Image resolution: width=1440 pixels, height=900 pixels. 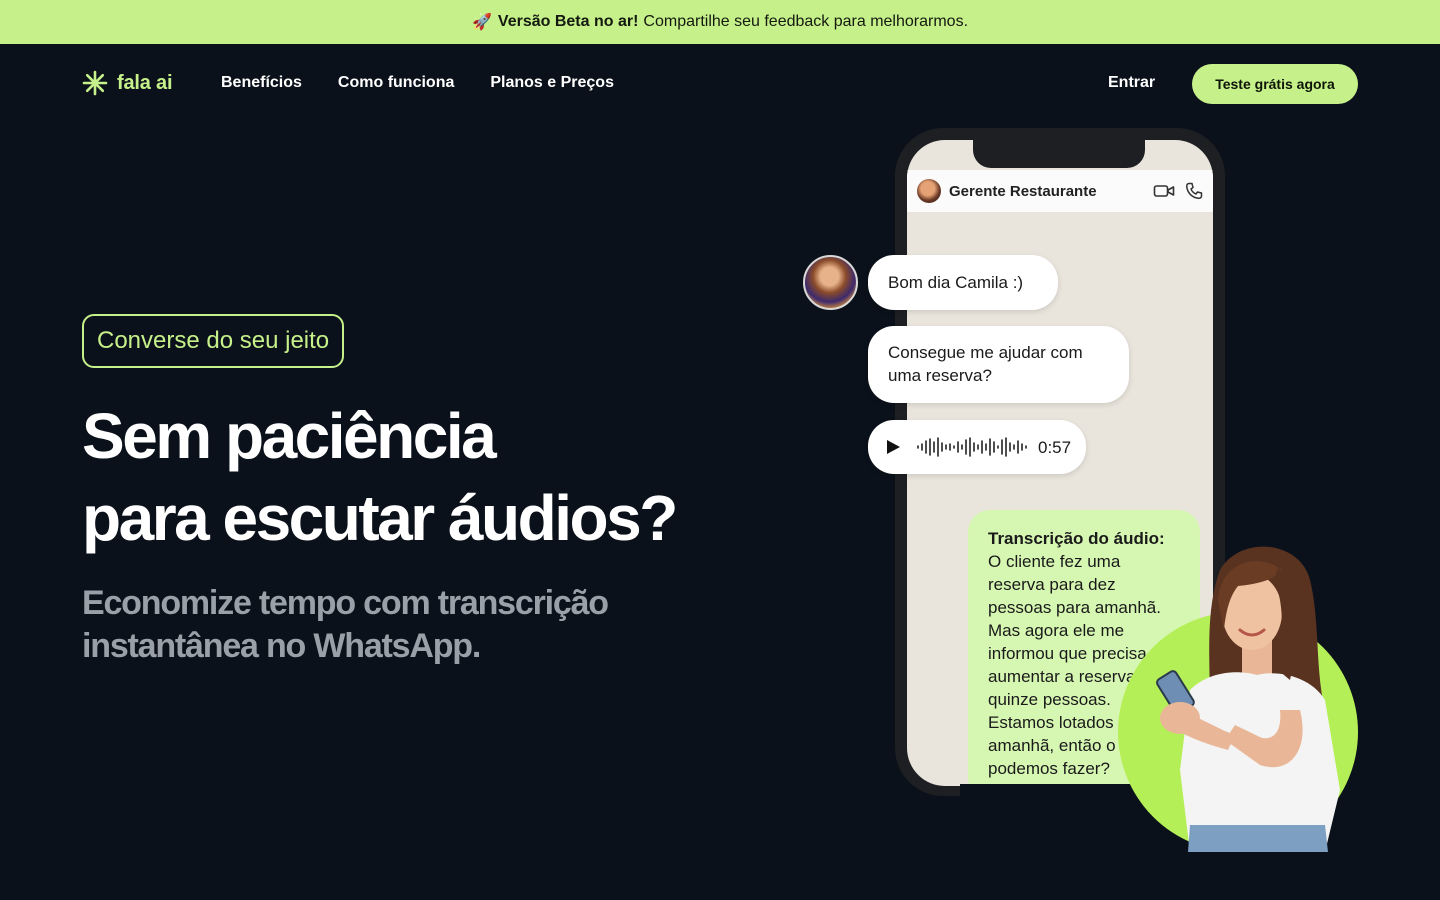 What do you see at coordinates (1275, 84) in the screenshot?
I see `free-trial-button: Teste grátis agora` at bounding box center [1275, 84].